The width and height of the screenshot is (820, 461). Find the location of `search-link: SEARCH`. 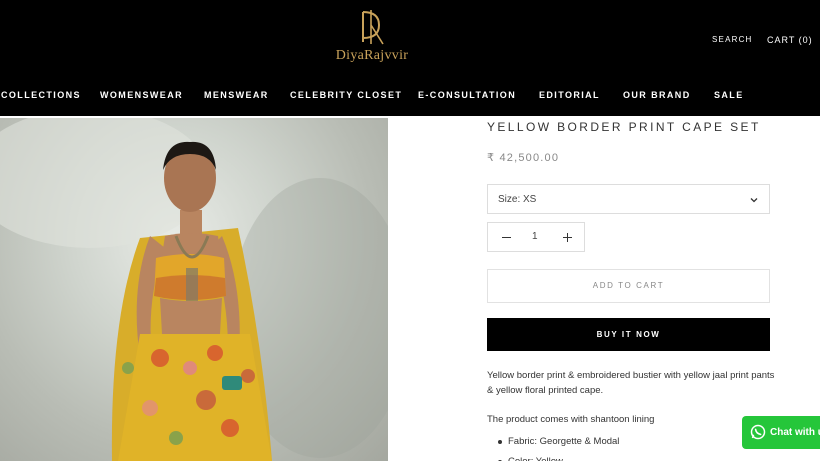

search-link: SEARCH is located at coordinates (732, 39).